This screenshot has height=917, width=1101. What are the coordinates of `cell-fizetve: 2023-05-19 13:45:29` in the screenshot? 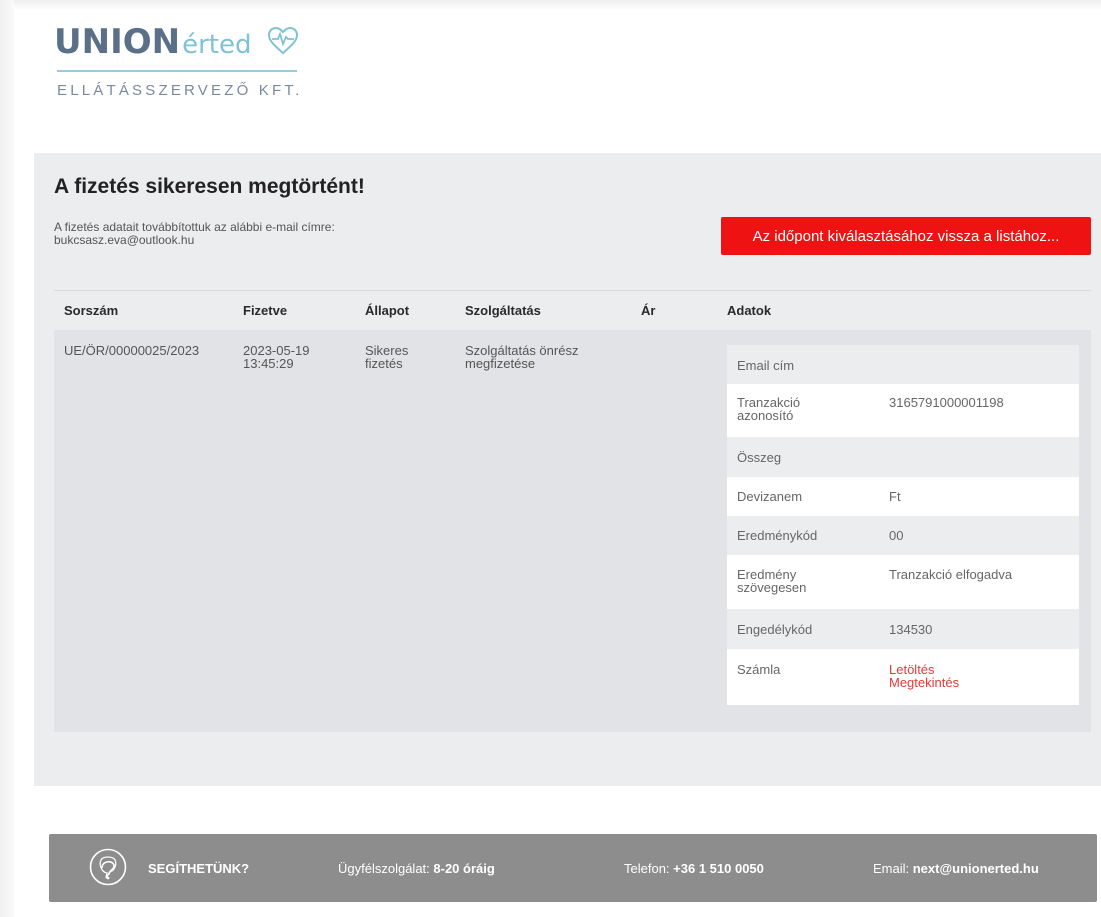 It's located at (276, 357).